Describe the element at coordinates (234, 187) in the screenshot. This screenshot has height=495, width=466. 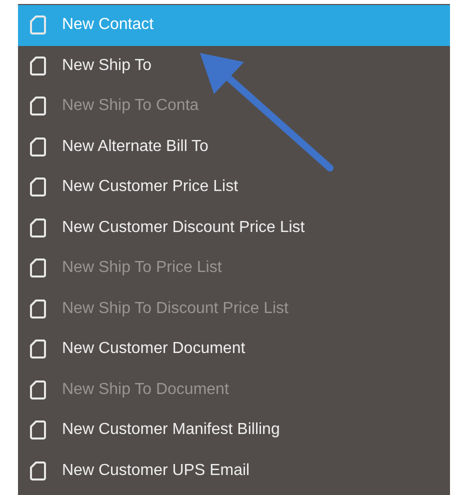
I see `menu-item: New Customer Price List` at that location.